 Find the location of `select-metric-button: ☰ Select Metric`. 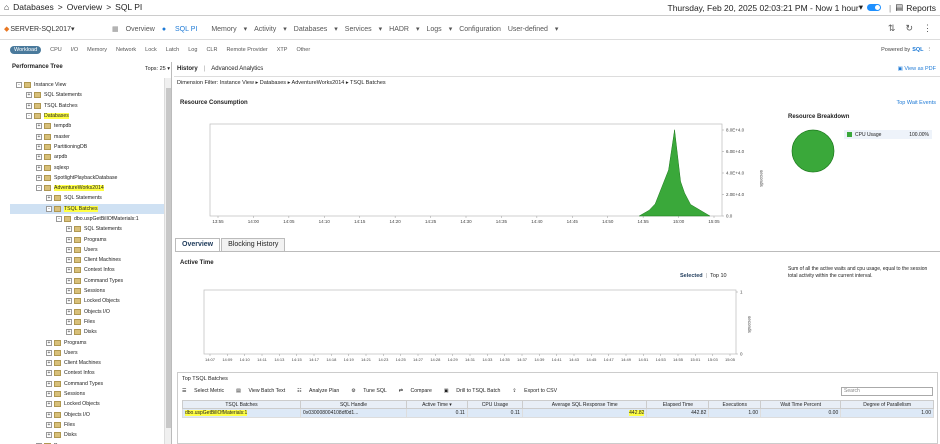

select-metric-button: ☰ Select Metric is located at coordinates (206, 391).